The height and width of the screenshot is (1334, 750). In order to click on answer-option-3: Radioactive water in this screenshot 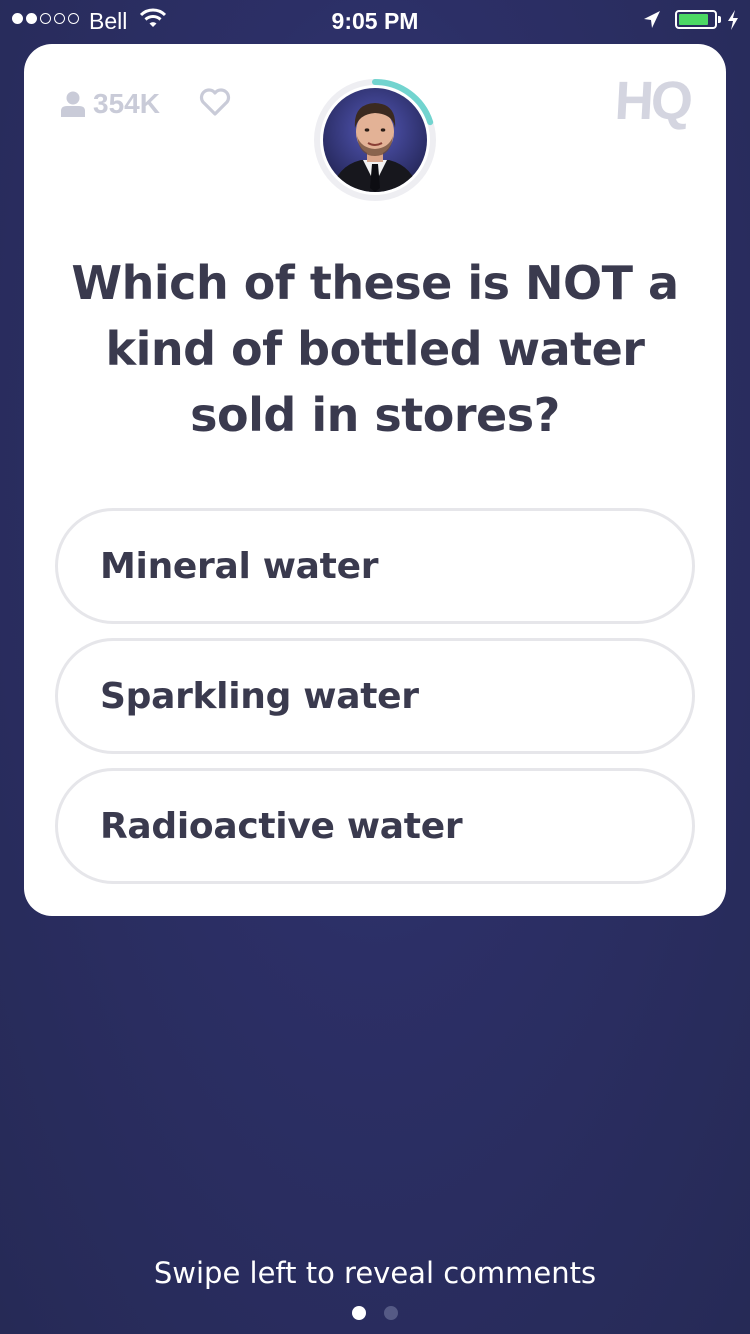, I will do `click(375, 826)`.